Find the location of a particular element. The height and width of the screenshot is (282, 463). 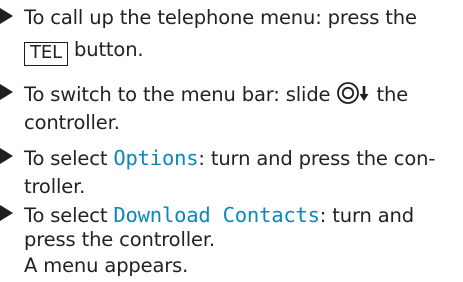

step-2-text-after: the is located at coordinates (389, 94).